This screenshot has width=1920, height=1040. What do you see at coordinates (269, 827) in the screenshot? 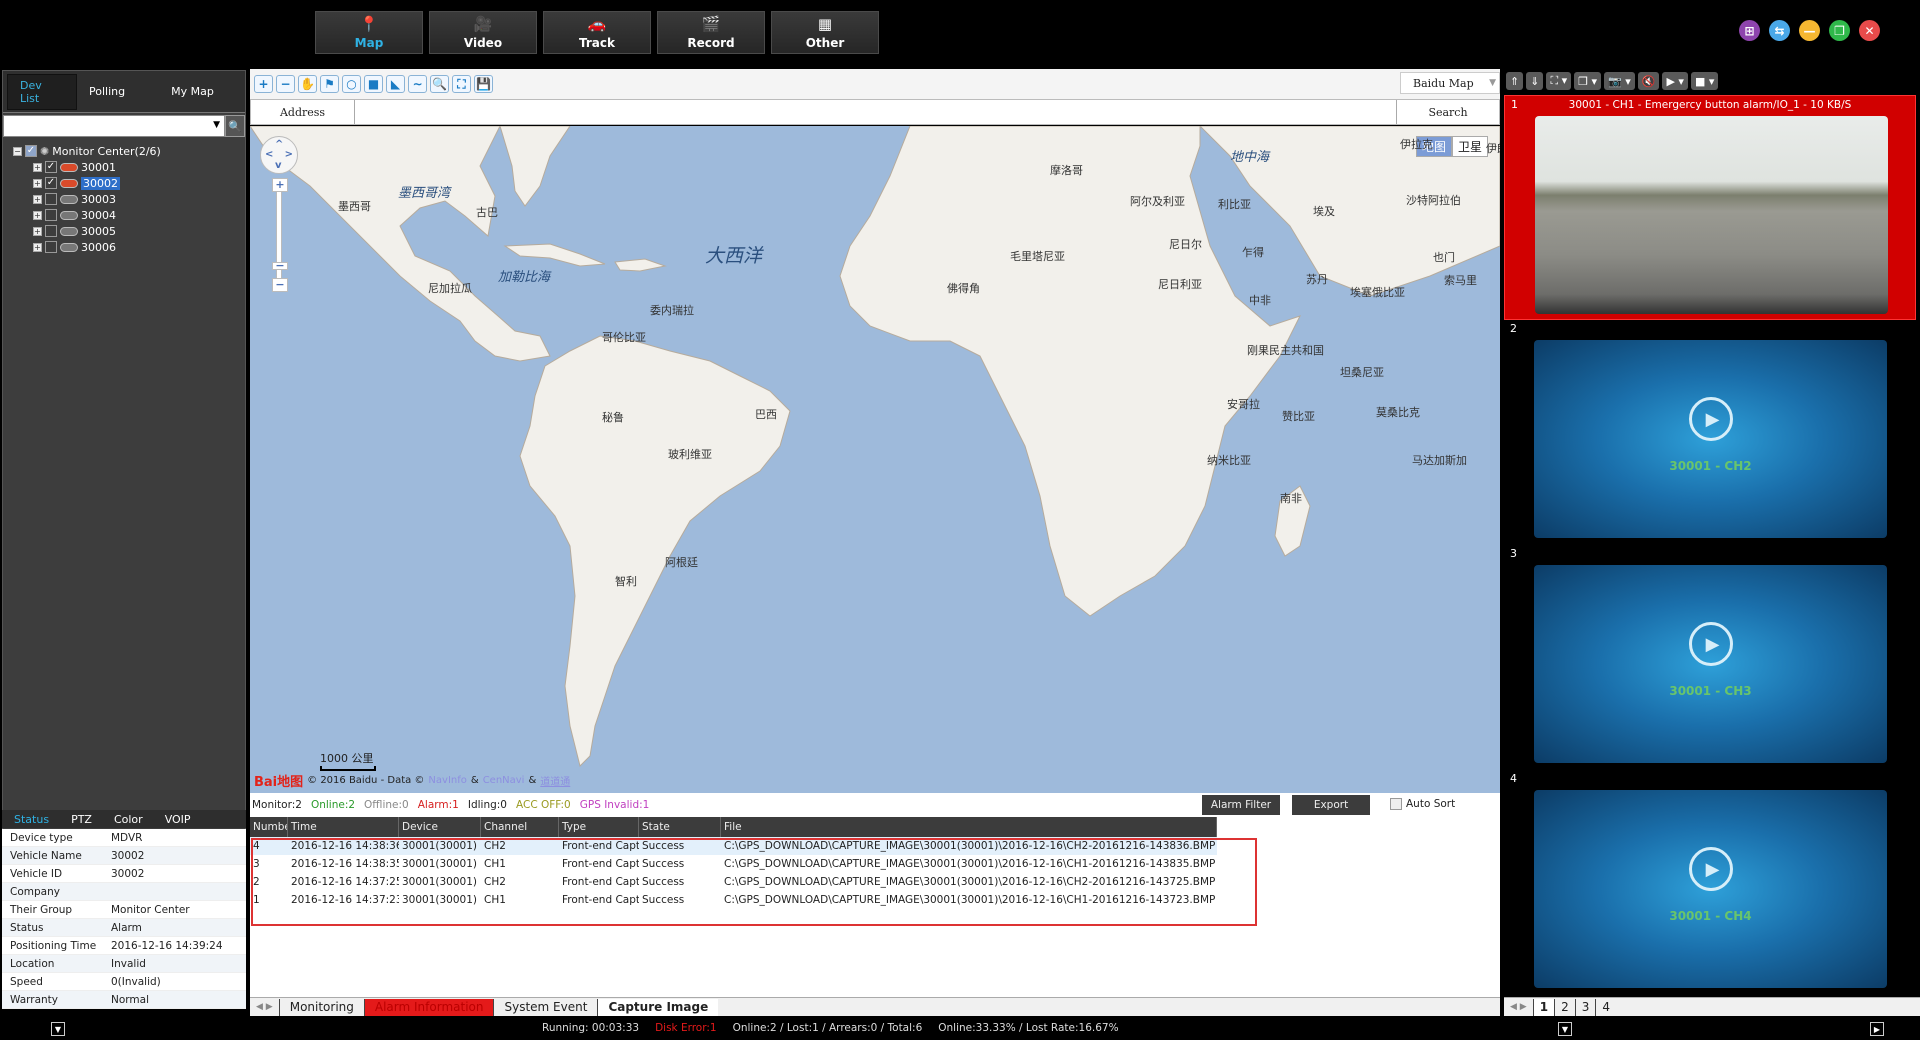
I see `col-number: Number` at bounding box center [269, 827].